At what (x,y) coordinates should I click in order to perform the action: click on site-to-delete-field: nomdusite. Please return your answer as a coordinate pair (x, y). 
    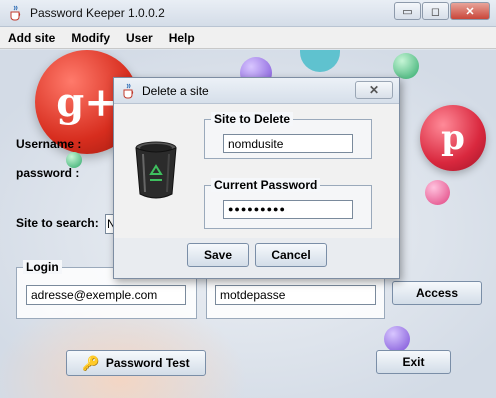
    Looking at the image, I should click on (288, 143).